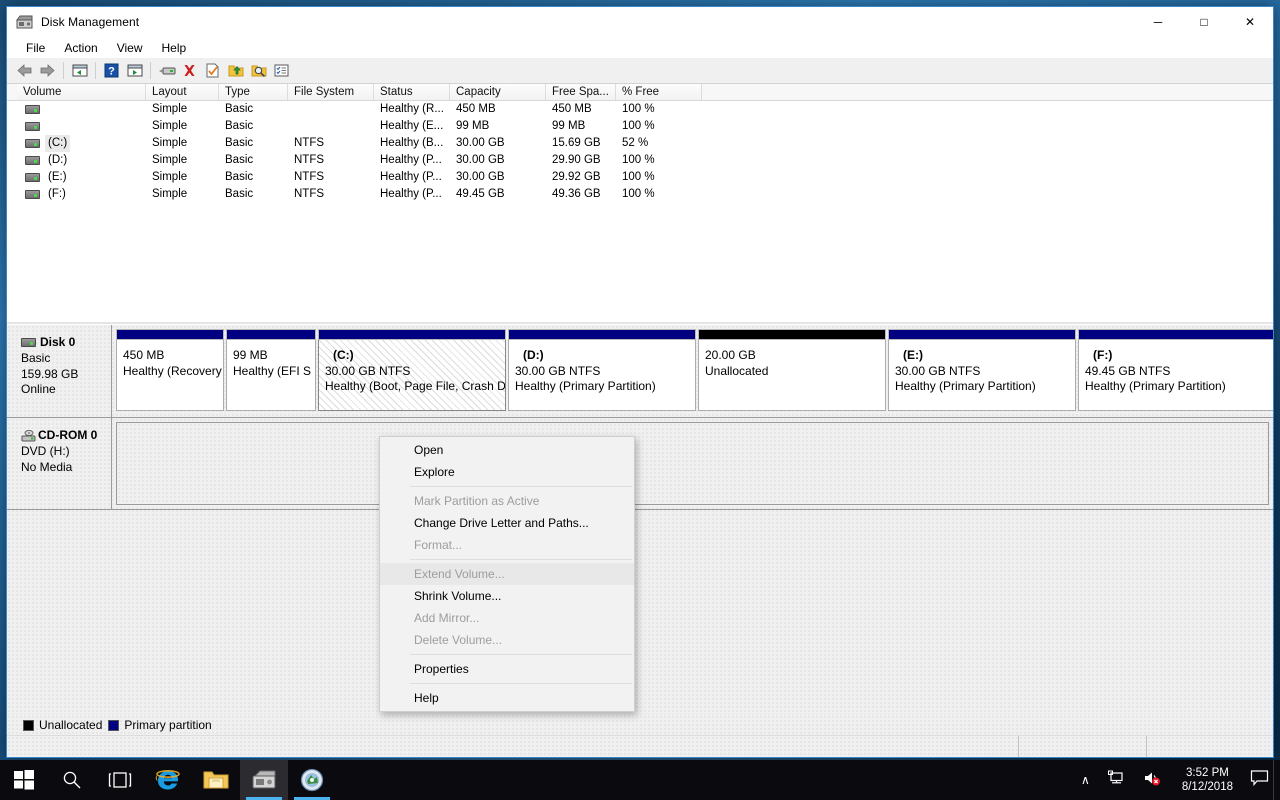 This screenshot has height=800, width=1280. I want to click on partition-block: 99 MB Healthy (EFI S, so click(271, 370).